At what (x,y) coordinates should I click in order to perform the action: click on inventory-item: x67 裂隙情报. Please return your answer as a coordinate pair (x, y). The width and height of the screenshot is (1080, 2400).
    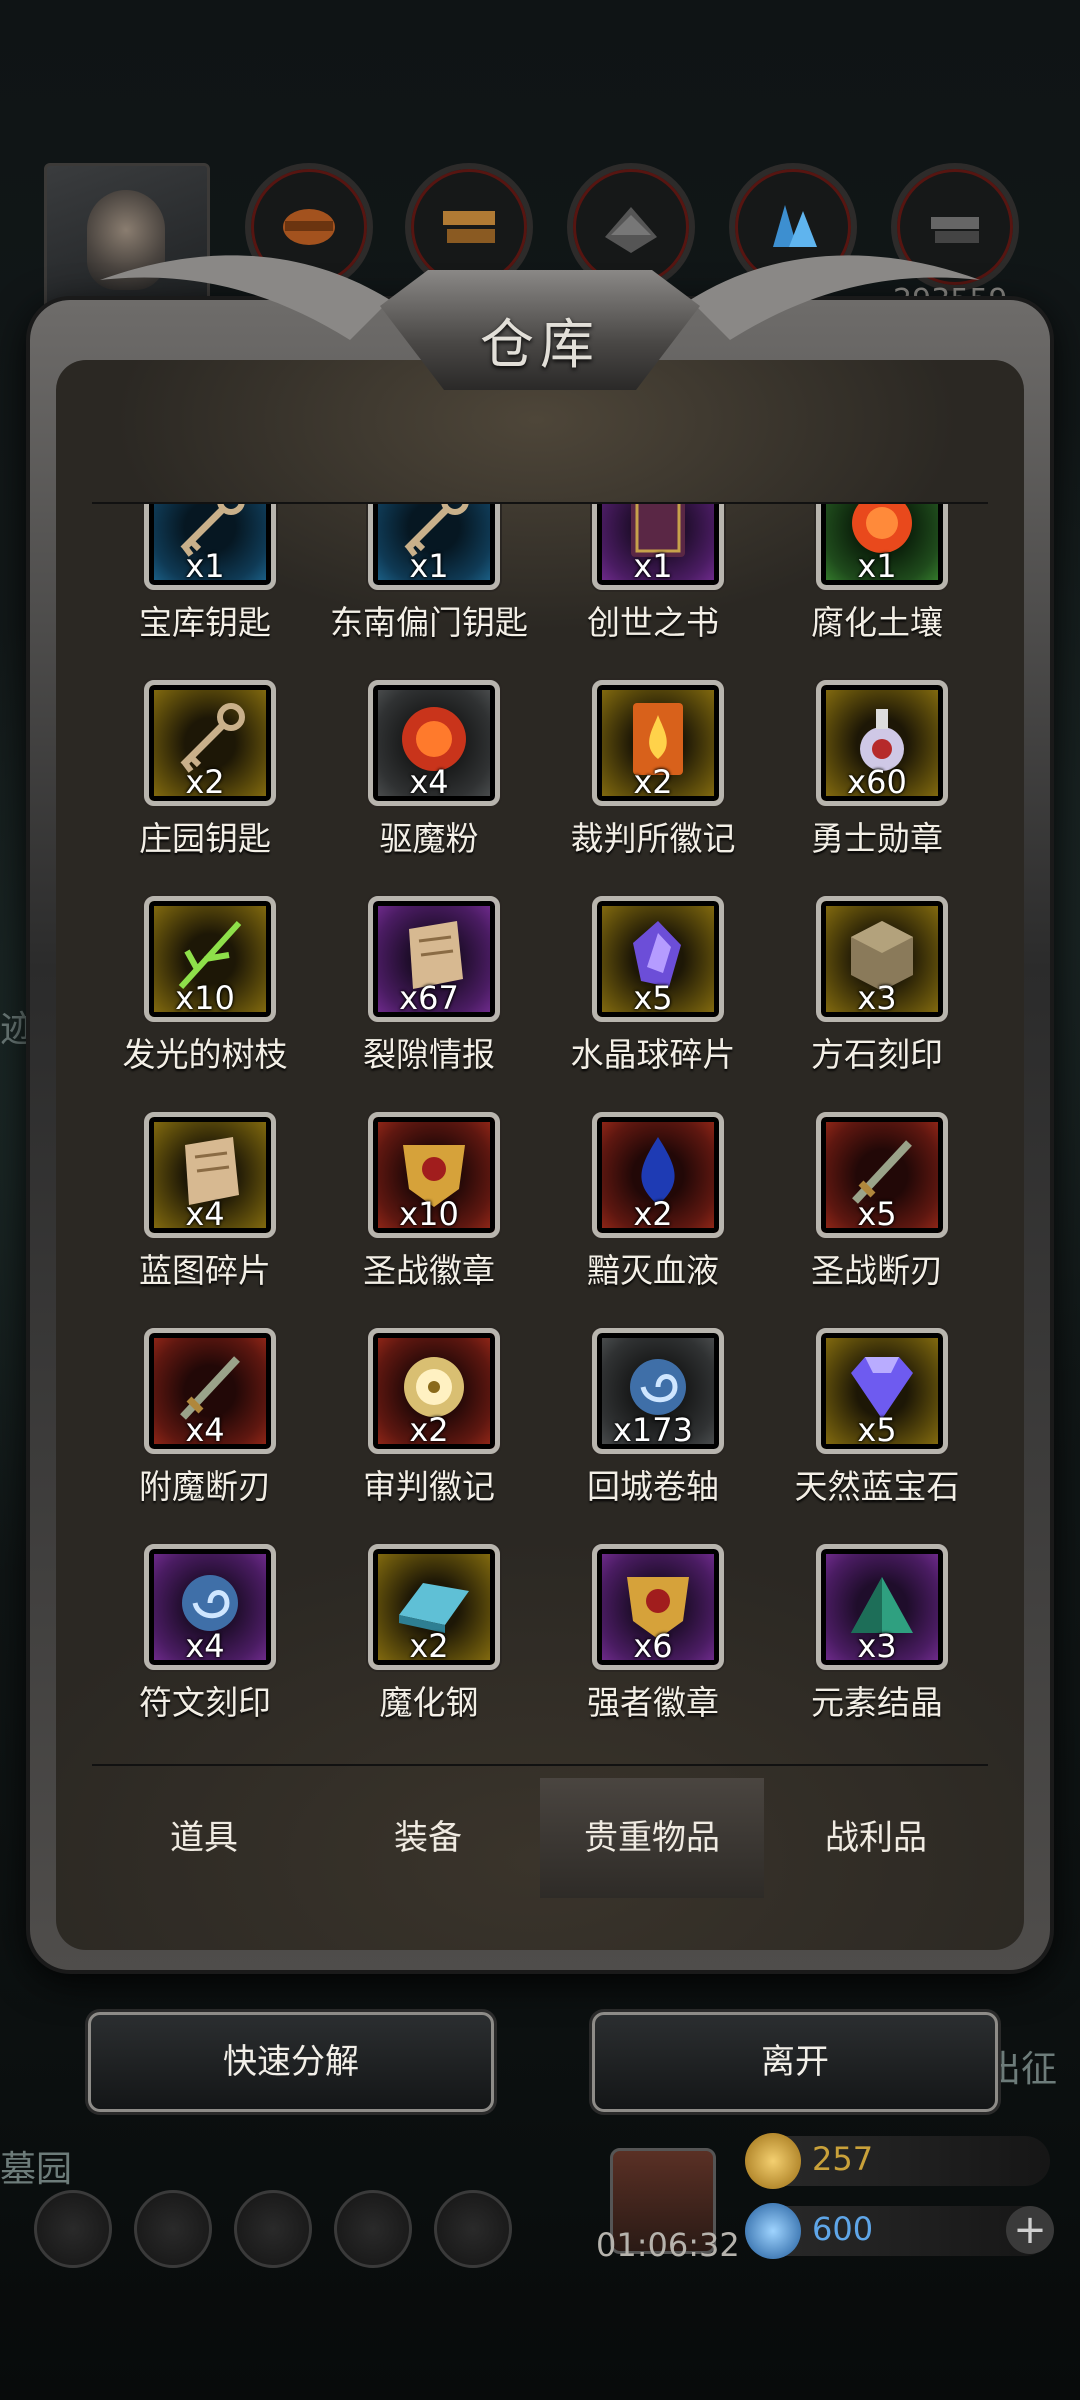
    Looking at the image, I should click on (438, 992).